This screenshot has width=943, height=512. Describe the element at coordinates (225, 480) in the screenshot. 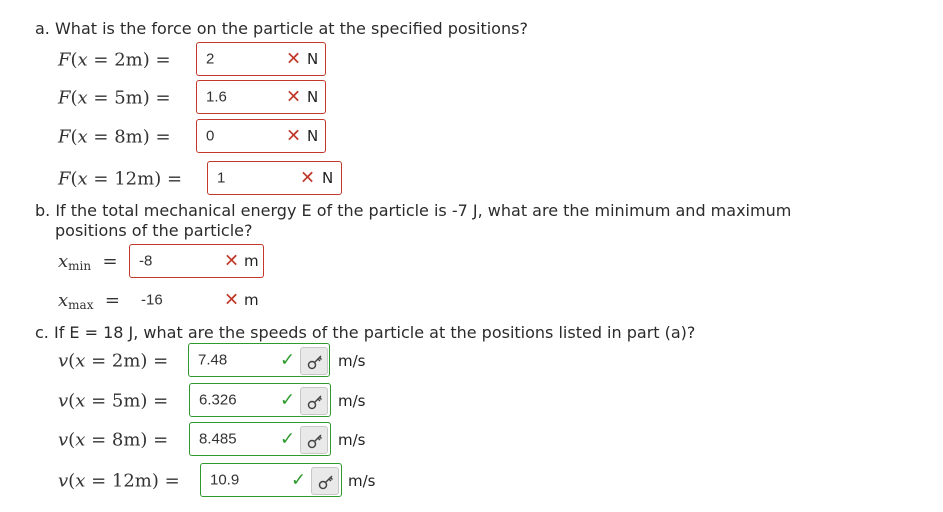

I see `speed-value-12m: 10.9` at that location.